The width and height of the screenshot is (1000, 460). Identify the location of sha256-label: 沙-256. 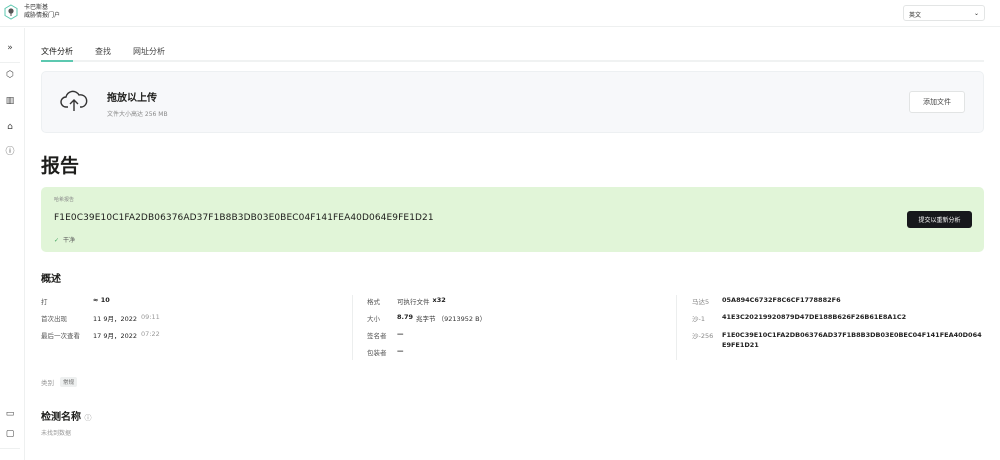
(703, 336).